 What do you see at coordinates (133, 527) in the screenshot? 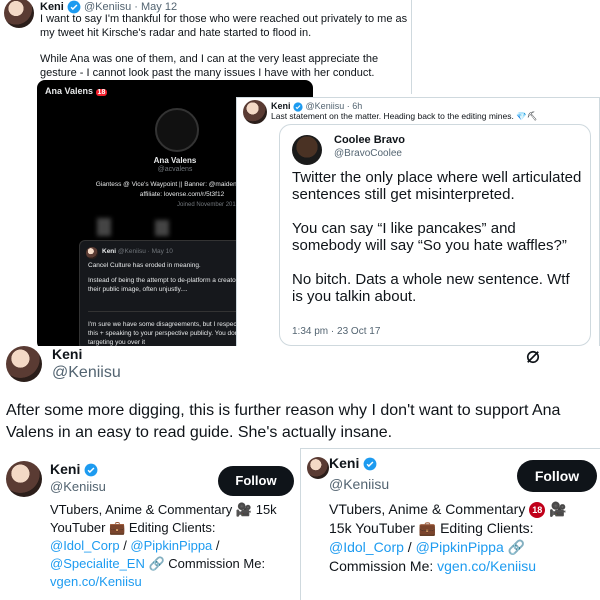
I see `bio-line: YouTuber 💼 Editing Clients:` at bounding box center [133, 527].